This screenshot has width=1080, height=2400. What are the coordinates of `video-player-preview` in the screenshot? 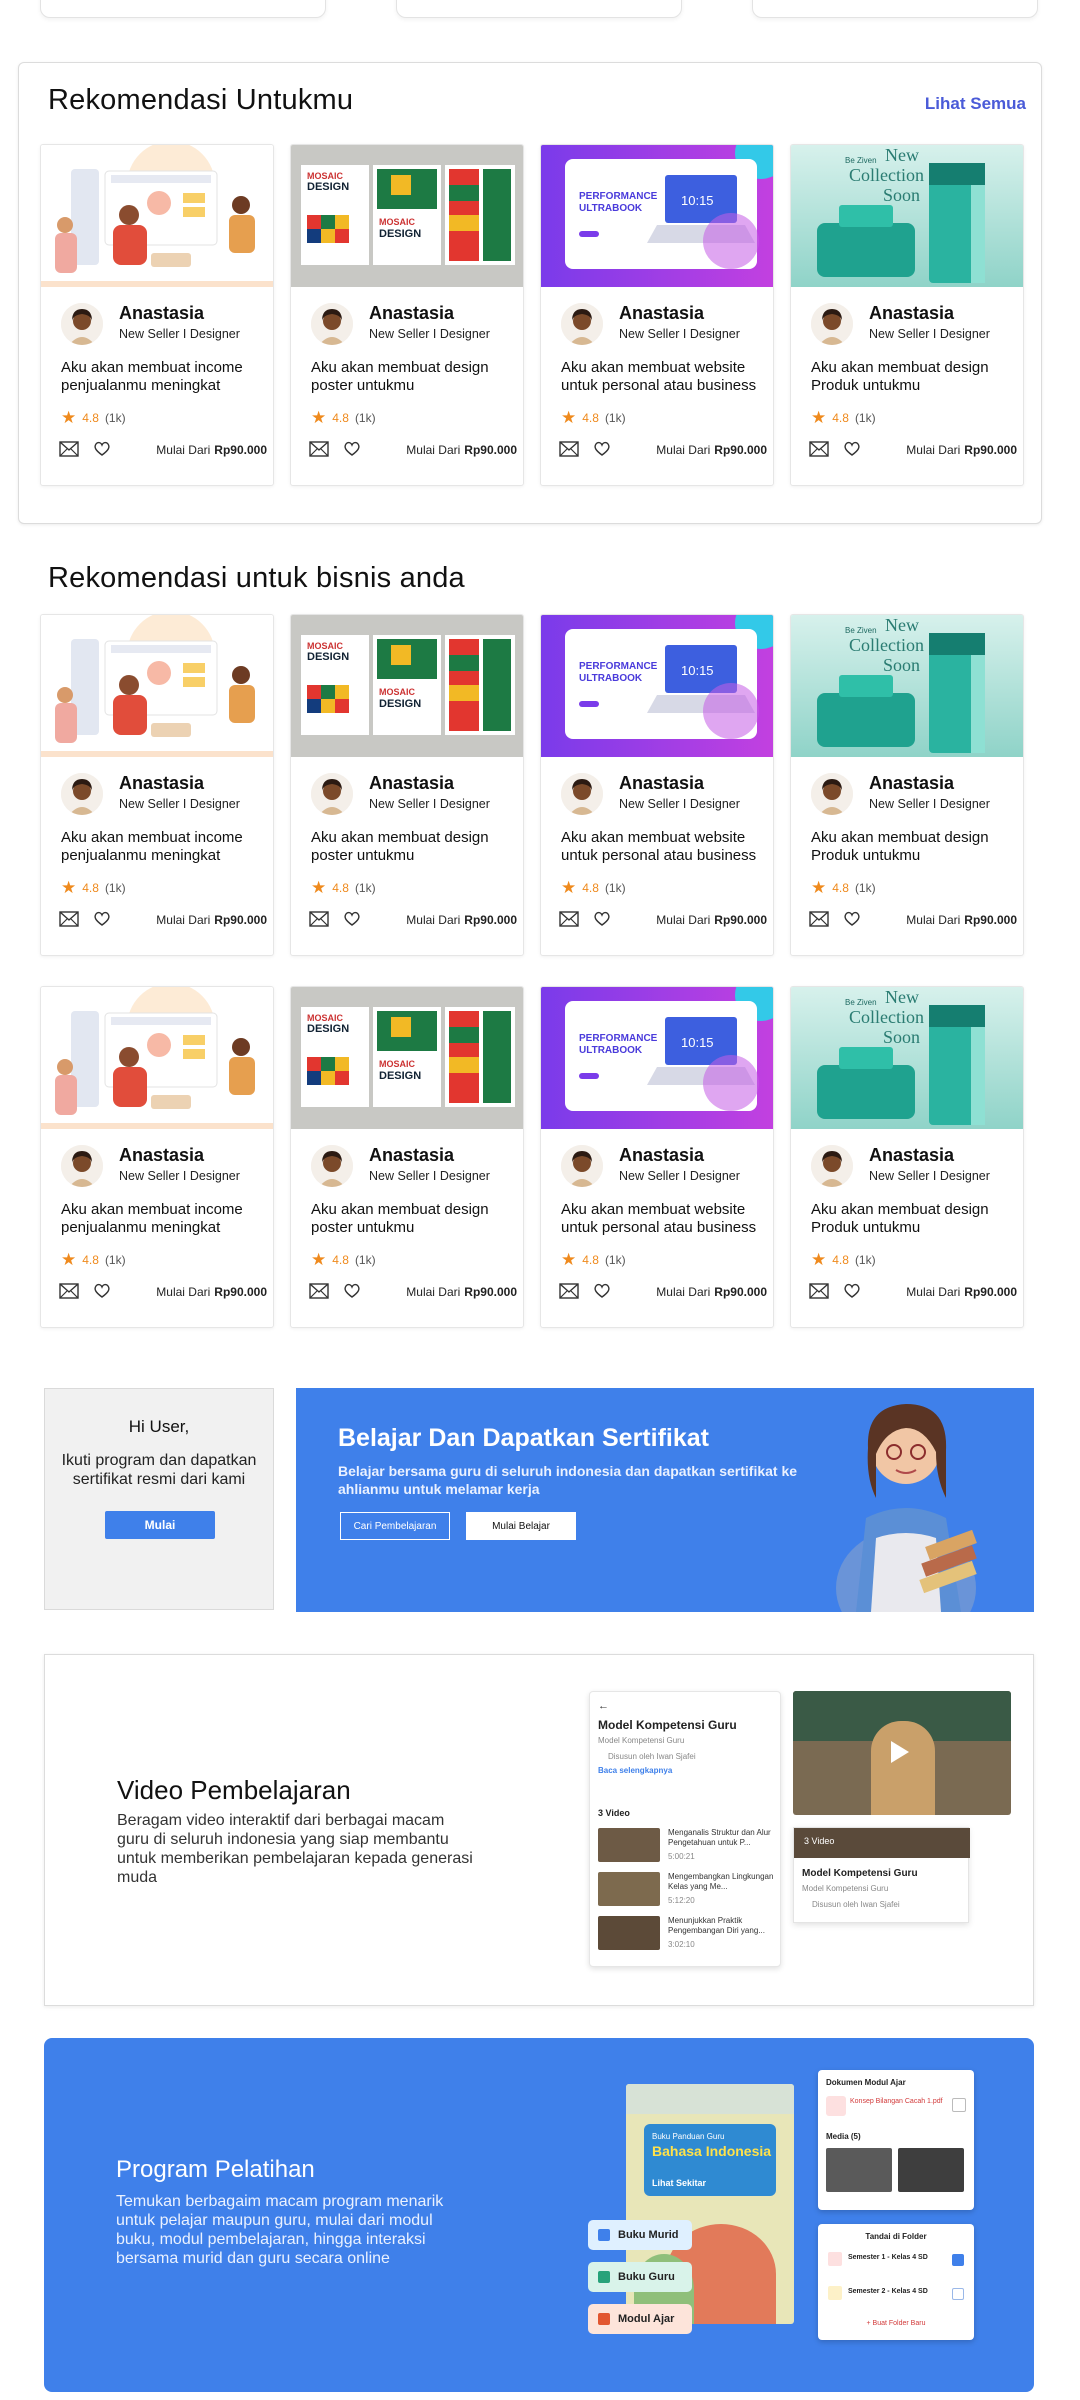 It's located at (902, 1753).